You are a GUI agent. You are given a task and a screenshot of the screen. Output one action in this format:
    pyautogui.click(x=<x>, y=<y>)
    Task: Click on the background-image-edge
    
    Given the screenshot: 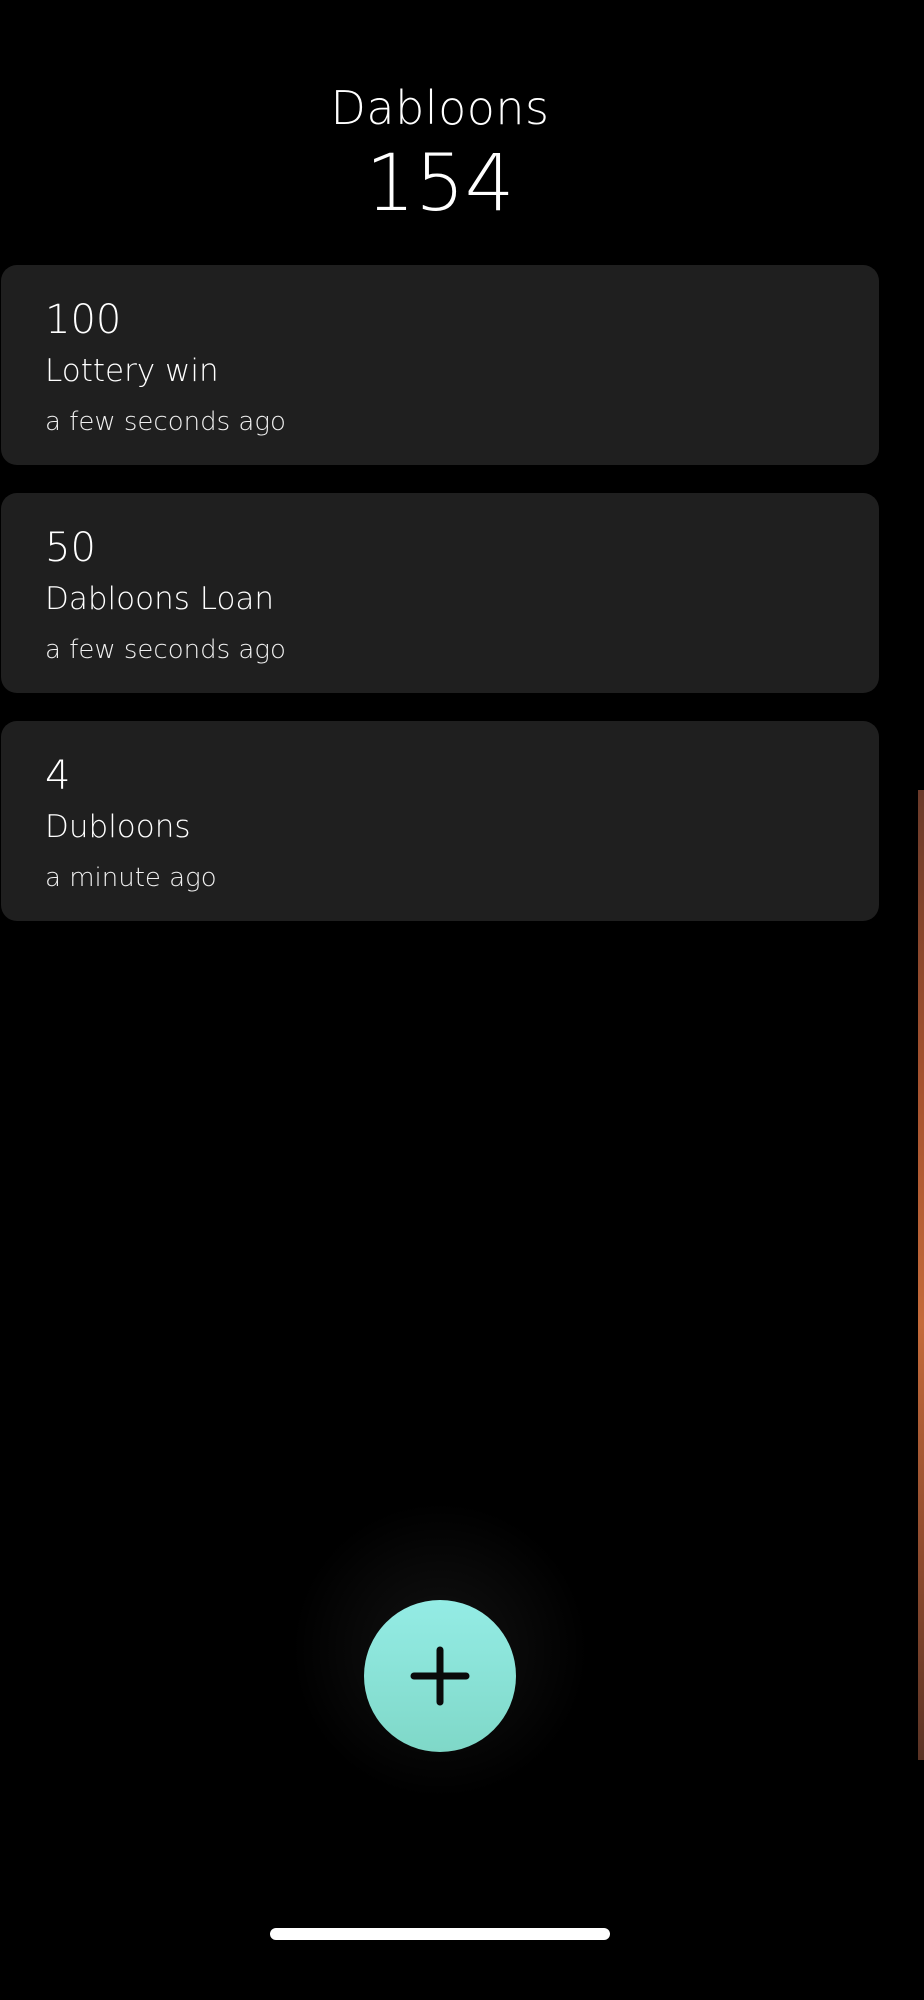 What is the action you would take?
    pyautogui.click(x=921, y=1275)
    